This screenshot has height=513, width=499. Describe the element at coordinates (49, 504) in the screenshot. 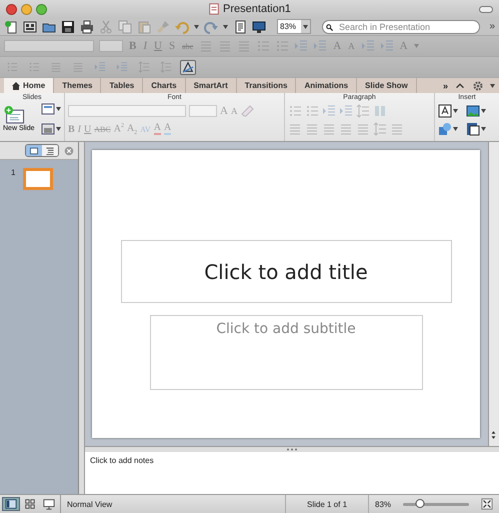

I see `presenter-icon` at that location.